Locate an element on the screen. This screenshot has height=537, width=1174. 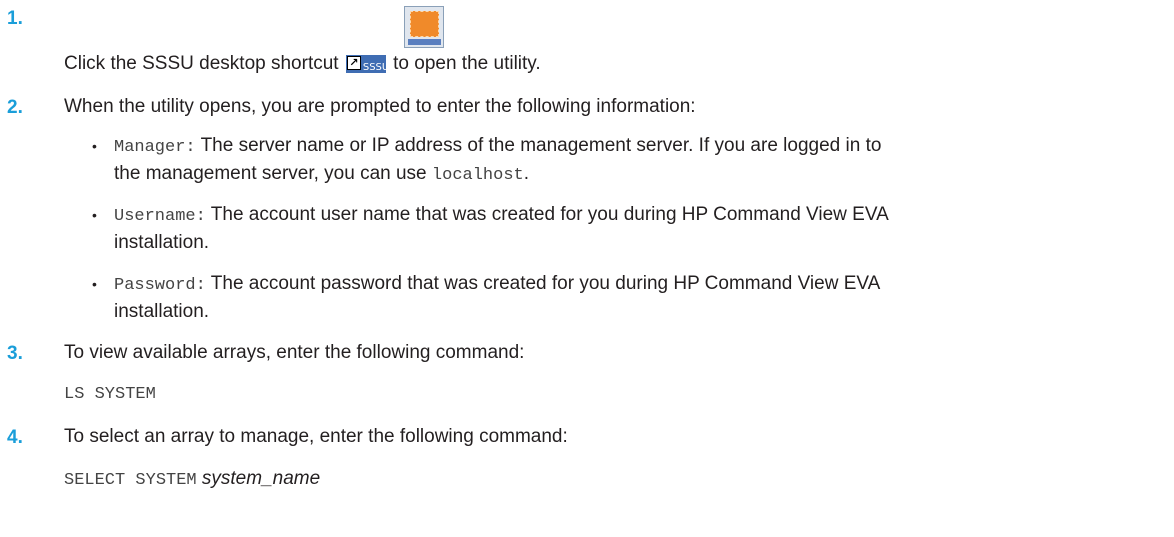
step-3-command: LS SYSTEM is located at coordinates (110, 394).